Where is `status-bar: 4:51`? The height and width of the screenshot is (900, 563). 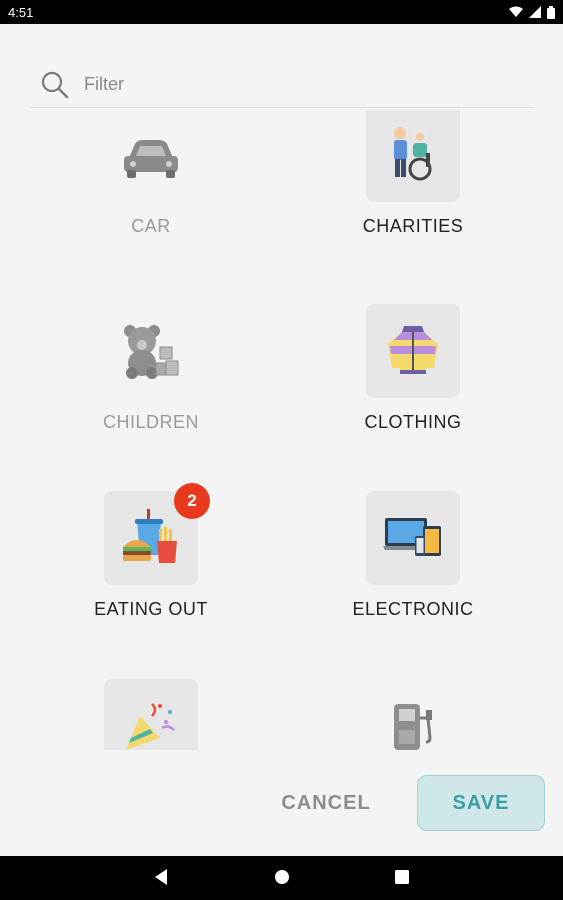
status-bar: 4:51 is located at coordinates (281, 12).